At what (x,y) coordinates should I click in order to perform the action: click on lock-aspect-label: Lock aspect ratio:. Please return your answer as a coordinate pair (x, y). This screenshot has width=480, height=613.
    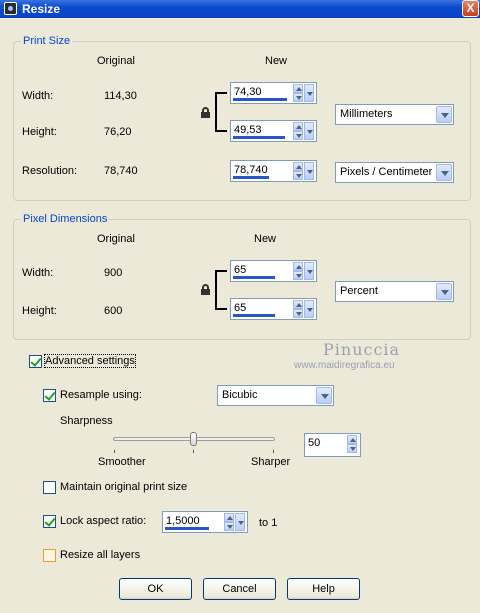
    Looking at the image, I should click on (103, 521).